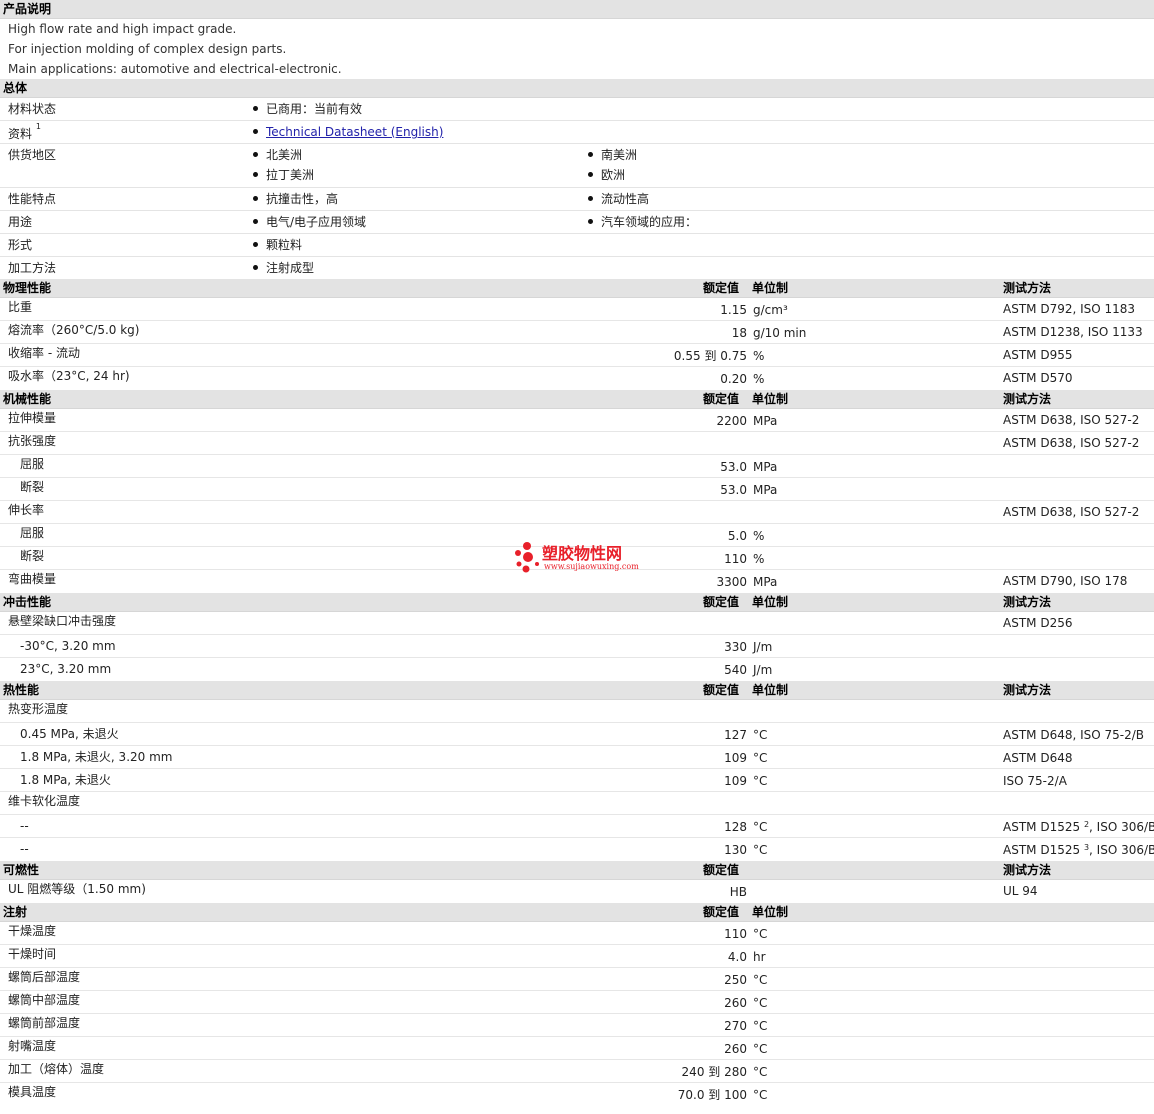 The height and width of the screenshot is (1114, 1154). Describe the element at coordinates (577, 646) in the screenshot. I see `property-row: -30°C, 3.20 mm 330 J/m` at that location.